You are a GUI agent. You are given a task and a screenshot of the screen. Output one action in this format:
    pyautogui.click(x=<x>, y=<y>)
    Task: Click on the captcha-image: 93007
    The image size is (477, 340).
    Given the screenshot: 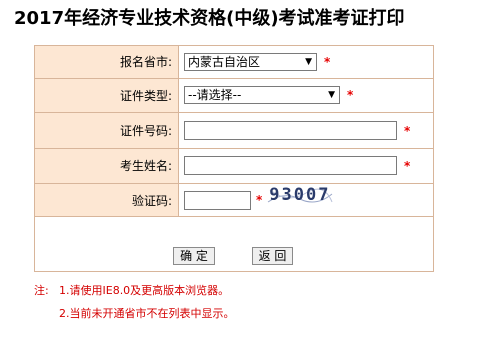 What is the action you would take?
    pyautogui.click(x=300, y=196)
    